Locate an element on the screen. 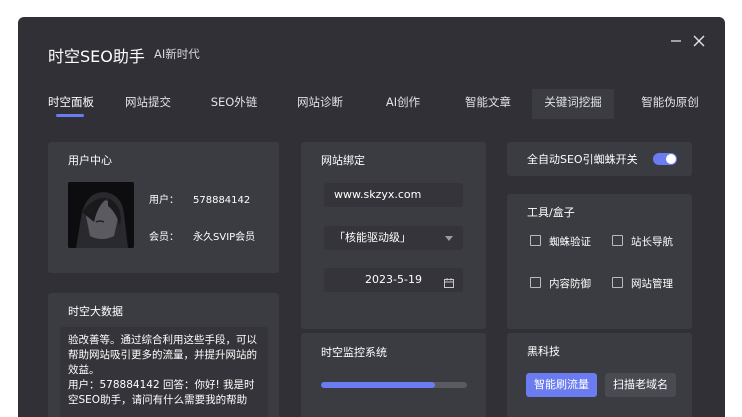 The image size is (742, 417). black-tech-title: 黑科技 is located at coordinates (543, 351).